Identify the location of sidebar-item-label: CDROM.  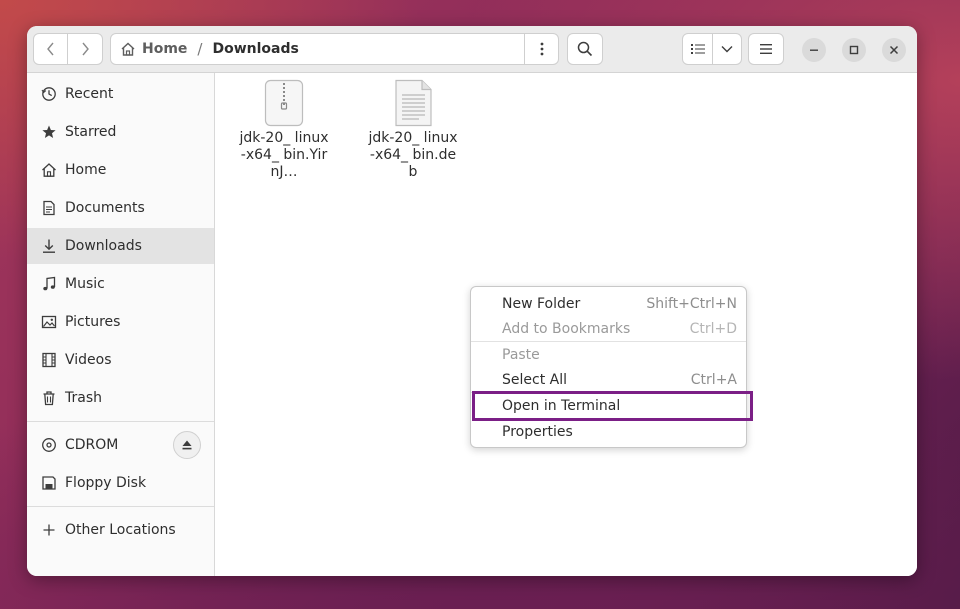
(92, 445).